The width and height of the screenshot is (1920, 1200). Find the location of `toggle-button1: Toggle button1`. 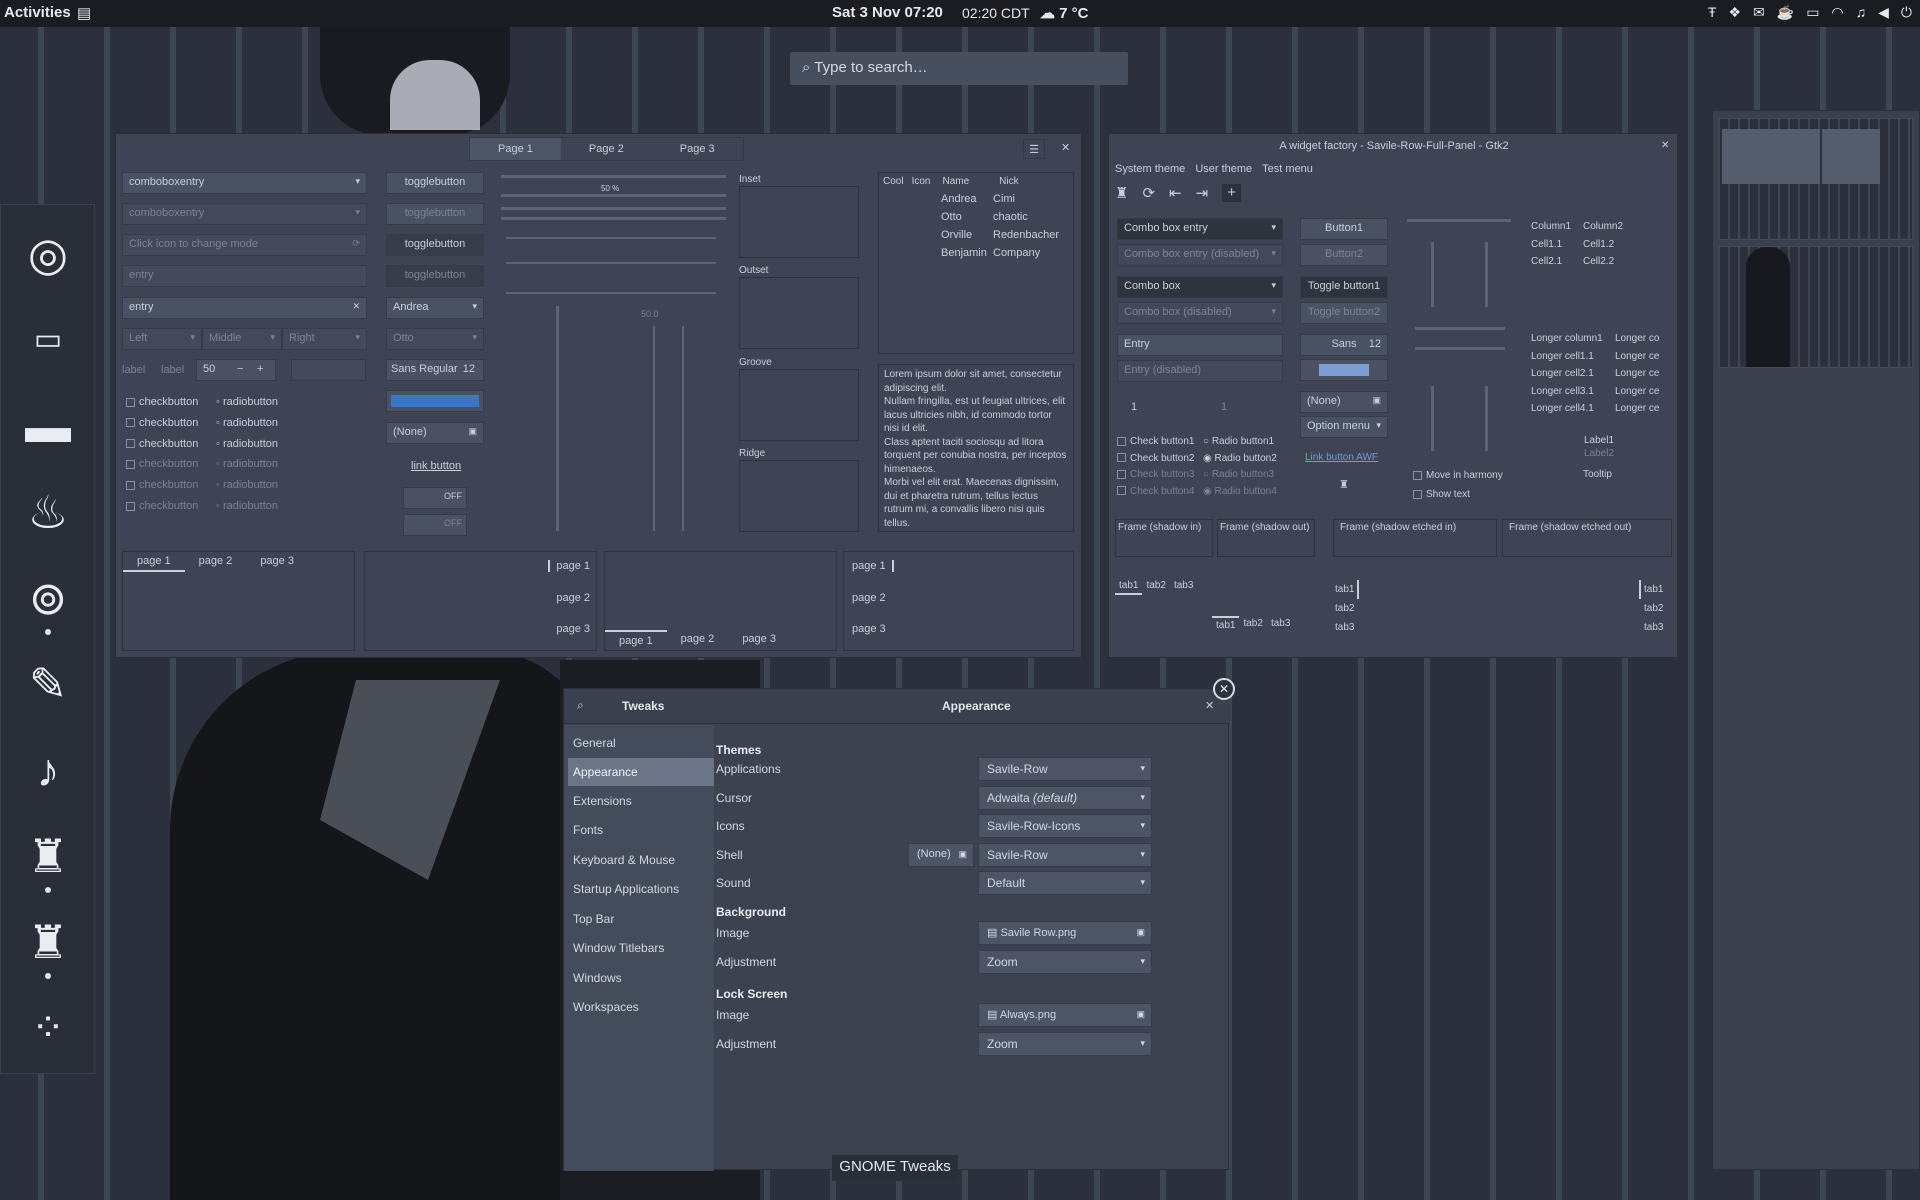

toggle-button1: Toggle button1 is located at coordinates (1344, 287).